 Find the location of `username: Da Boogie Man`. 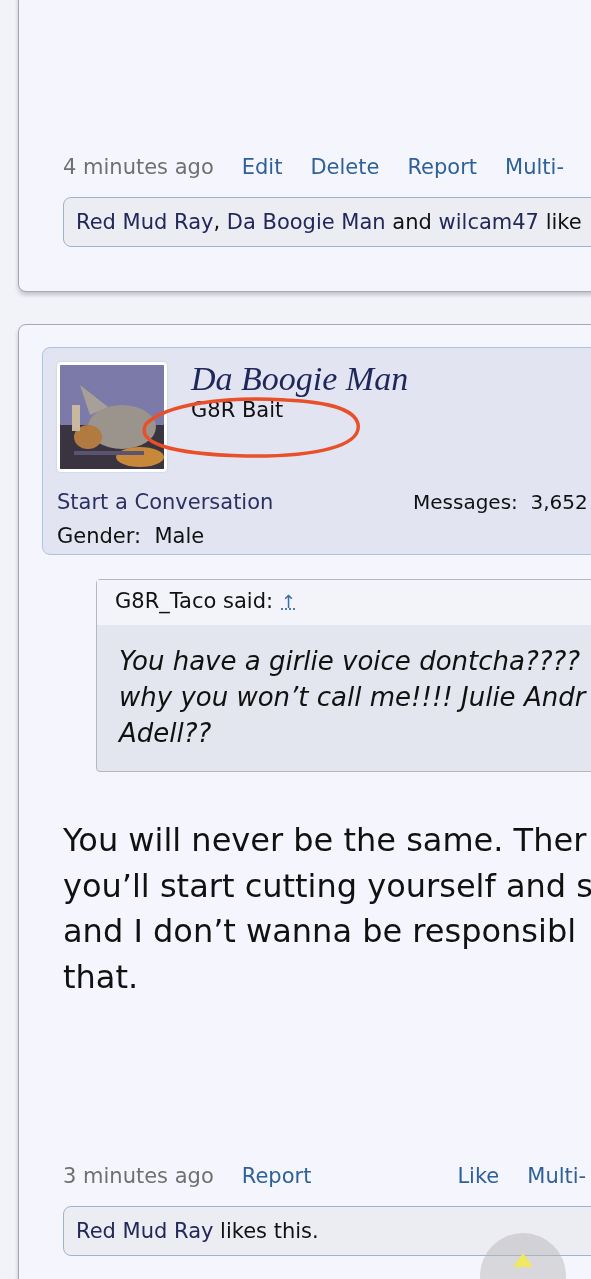

username: Da Boogie Man is located at coordinates (300, 379).